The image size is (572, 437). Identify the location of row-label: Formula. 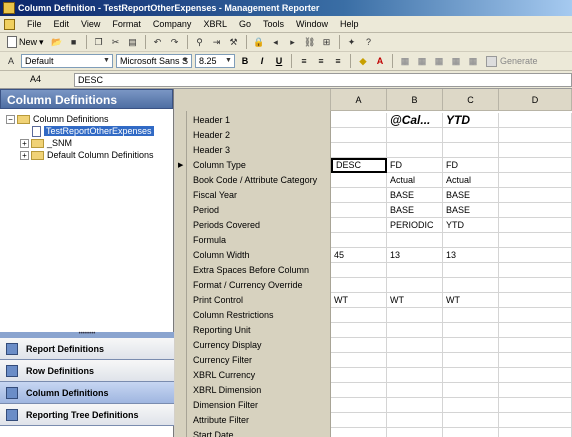
(209, 240).